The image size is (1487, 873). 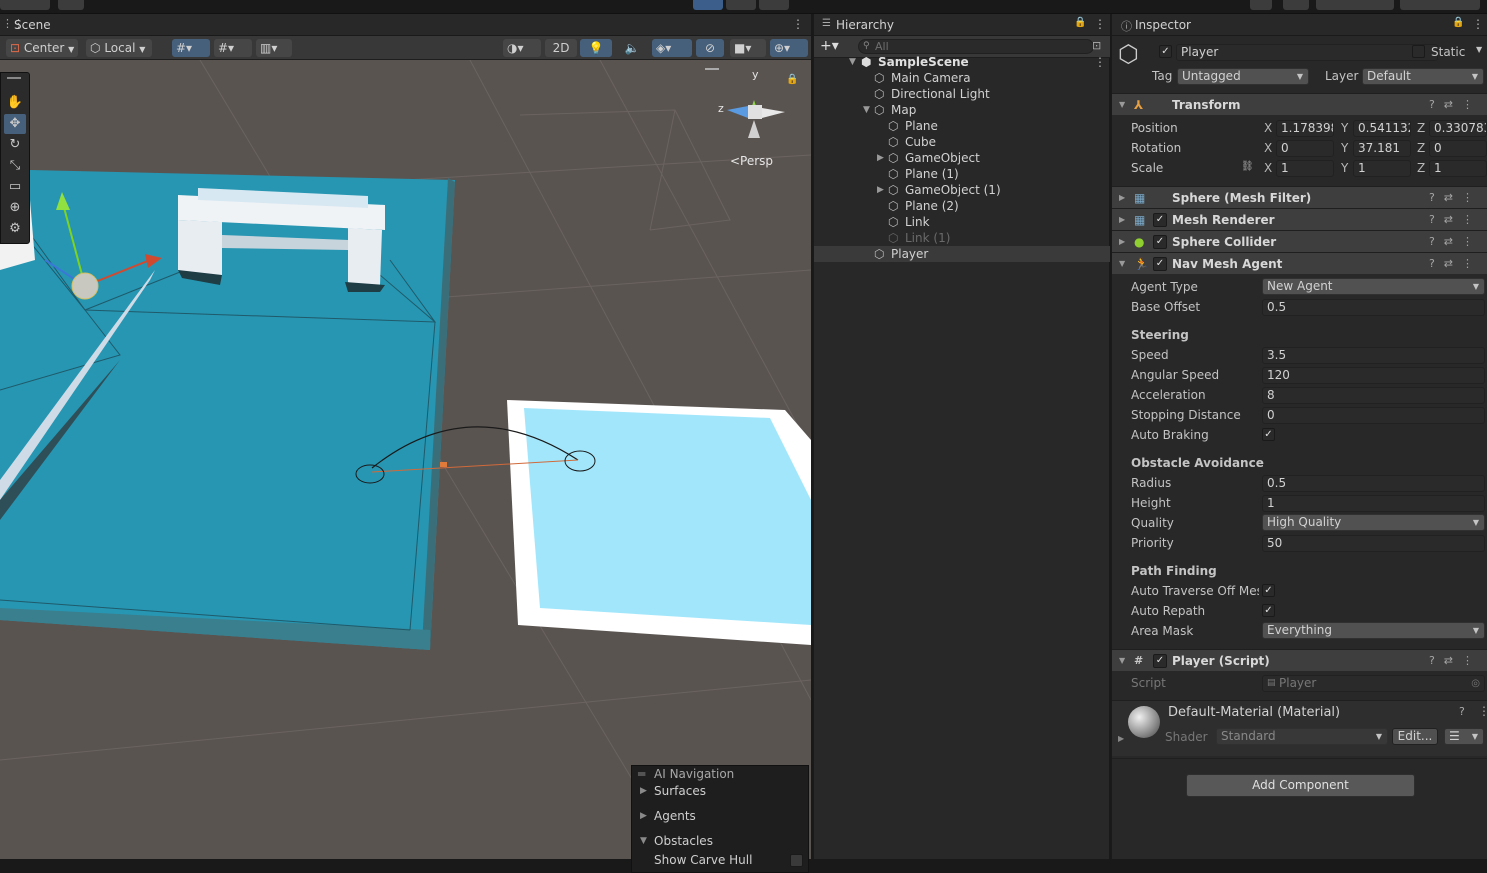 What do you see at coordinates (962, 238) in the screenshot?
I see `hierarchy-item-link-1: ⬡ Link (1)` at bounding box center [962, 238].